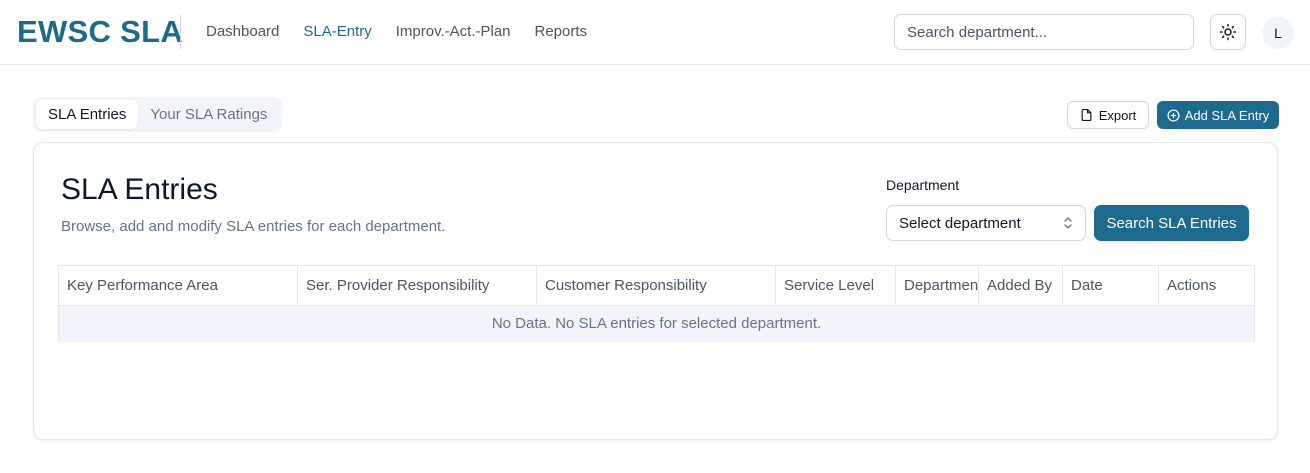 This screenshot has height=473, width=1310. Describe the element at coordinates (337, 31) in the screenshot. I see `nav-item-sla-entry: SLA-Entry` at that location.